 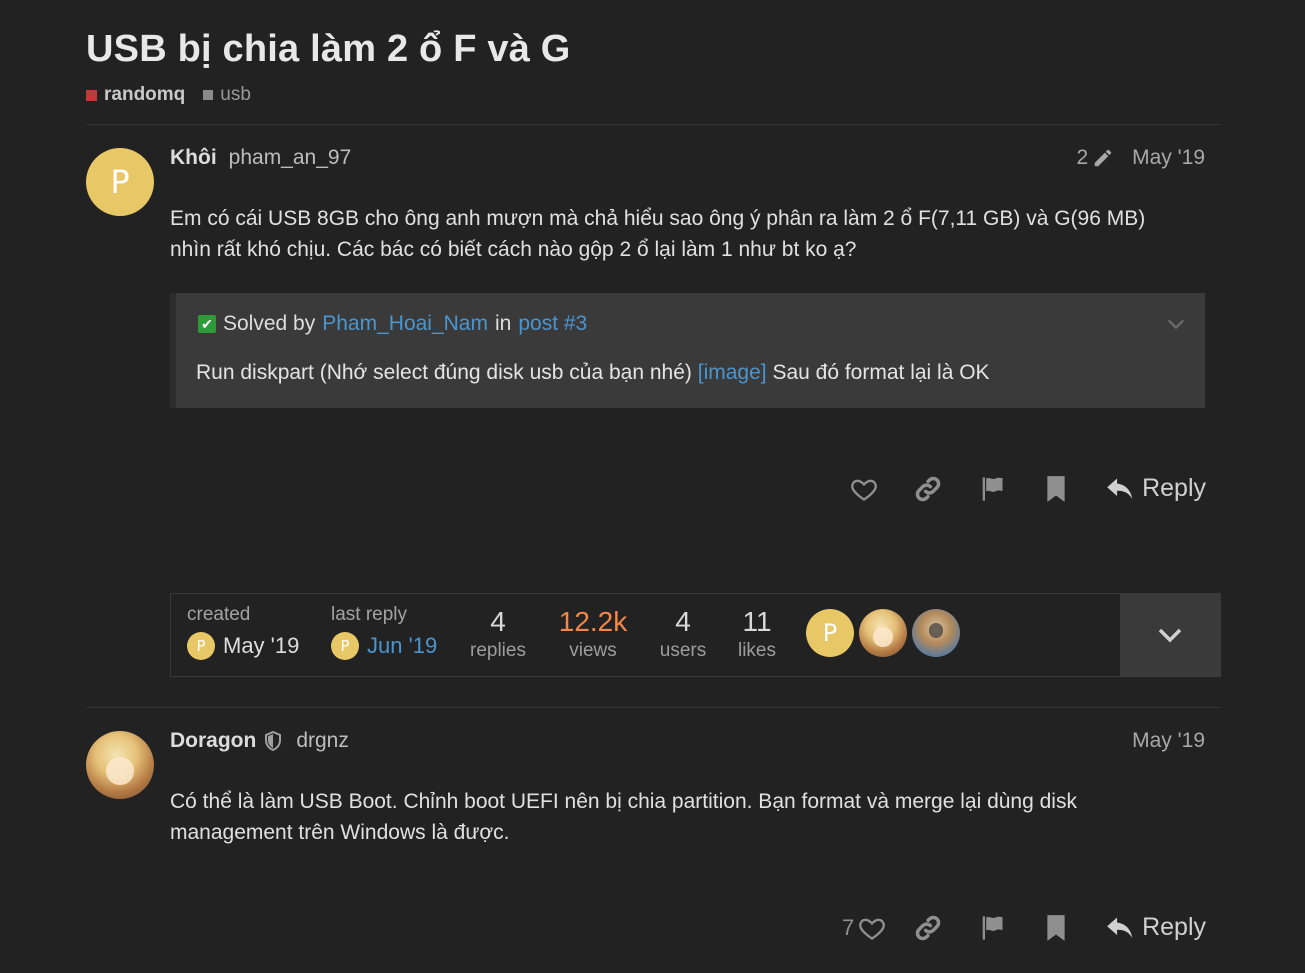 What do you see at coordinates (91, 95) in the screenshot?
I see `category-badge-icon` at bounding box center [91, 95].